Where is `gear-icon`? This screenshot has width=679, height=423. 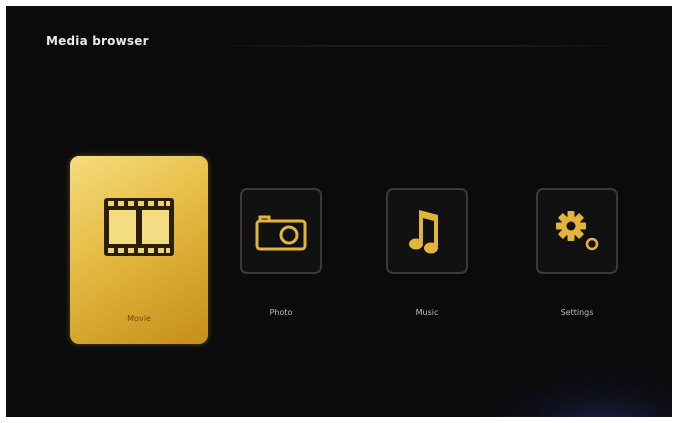
gear-icon is located at coordinates (577, 231).